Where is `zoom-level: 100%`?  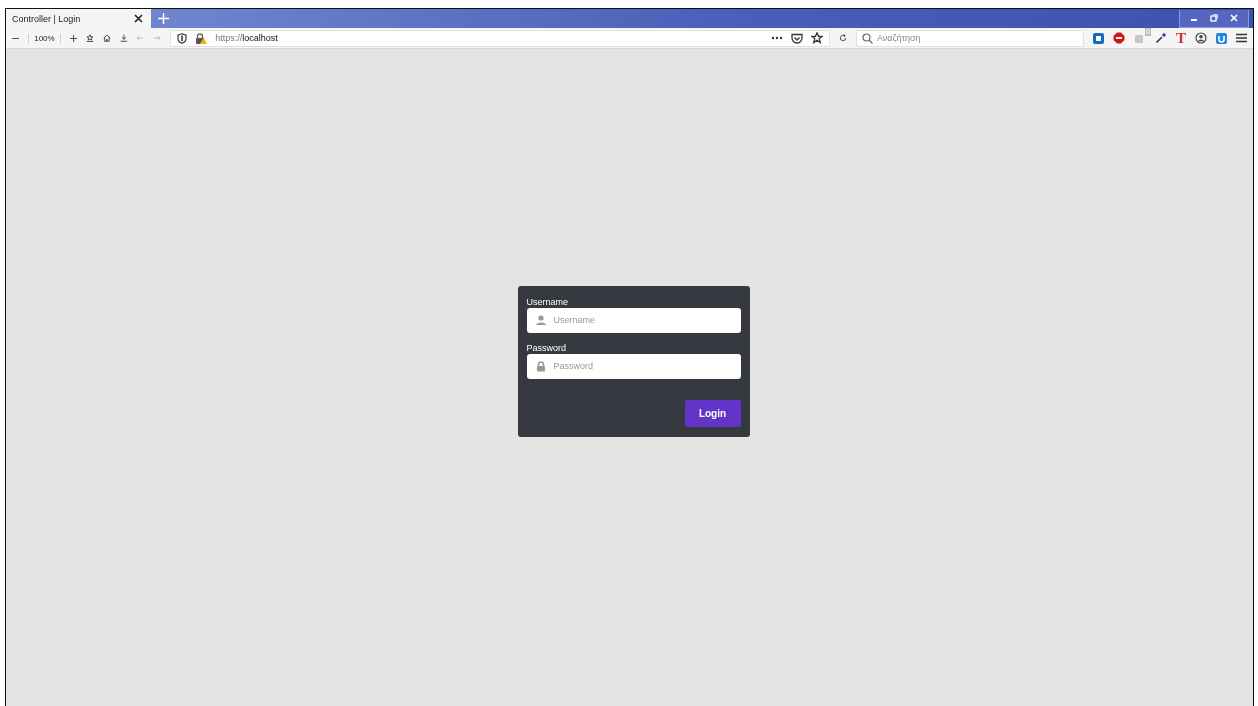 zoom-level: 100% is located at coordinates (44, 38).